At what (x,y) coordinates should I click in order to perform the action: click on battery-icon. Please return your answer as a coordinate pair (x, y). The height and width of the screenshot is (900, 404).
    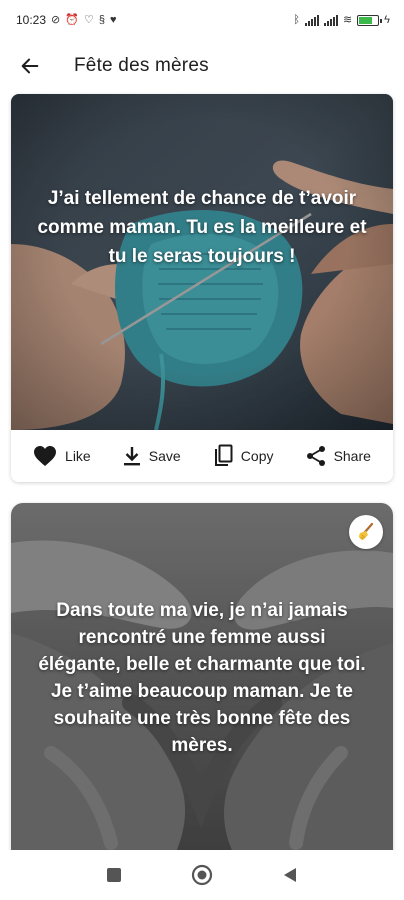
    Looking at the image, I should click on (370, 20).